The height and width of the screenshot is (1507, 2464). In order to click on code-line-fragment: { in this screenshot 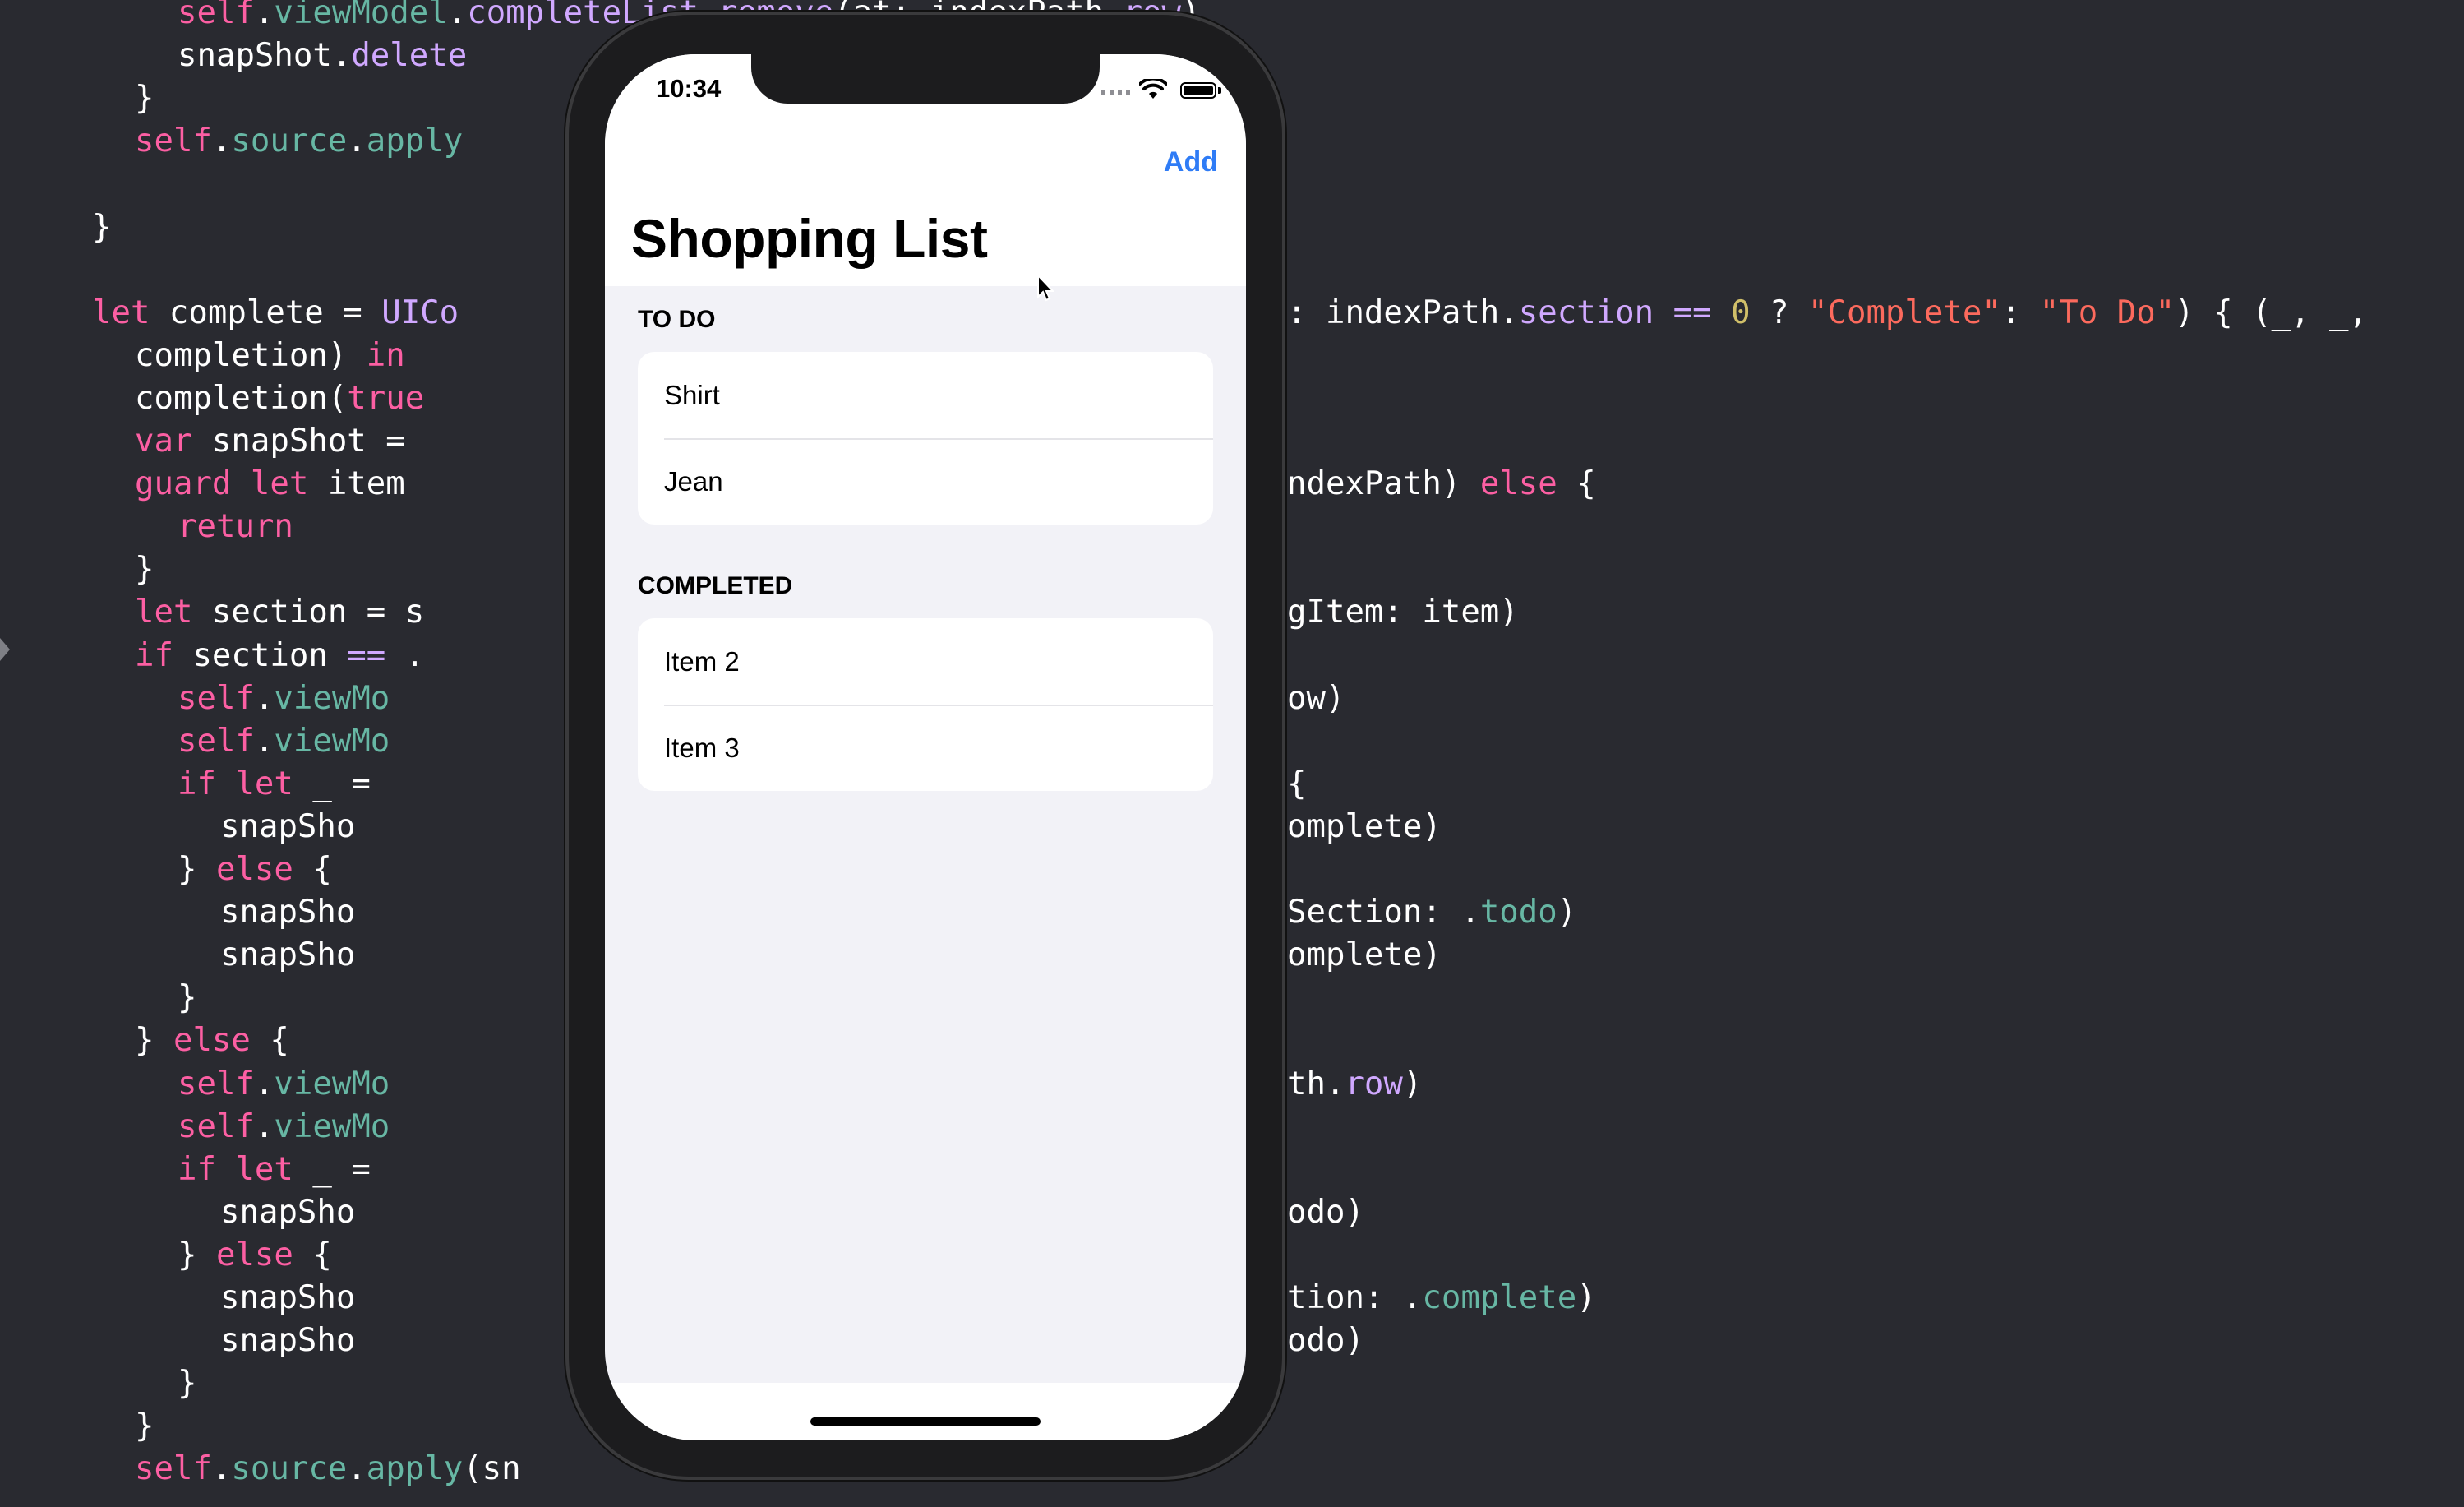, I will do `click(1297, 784)`.